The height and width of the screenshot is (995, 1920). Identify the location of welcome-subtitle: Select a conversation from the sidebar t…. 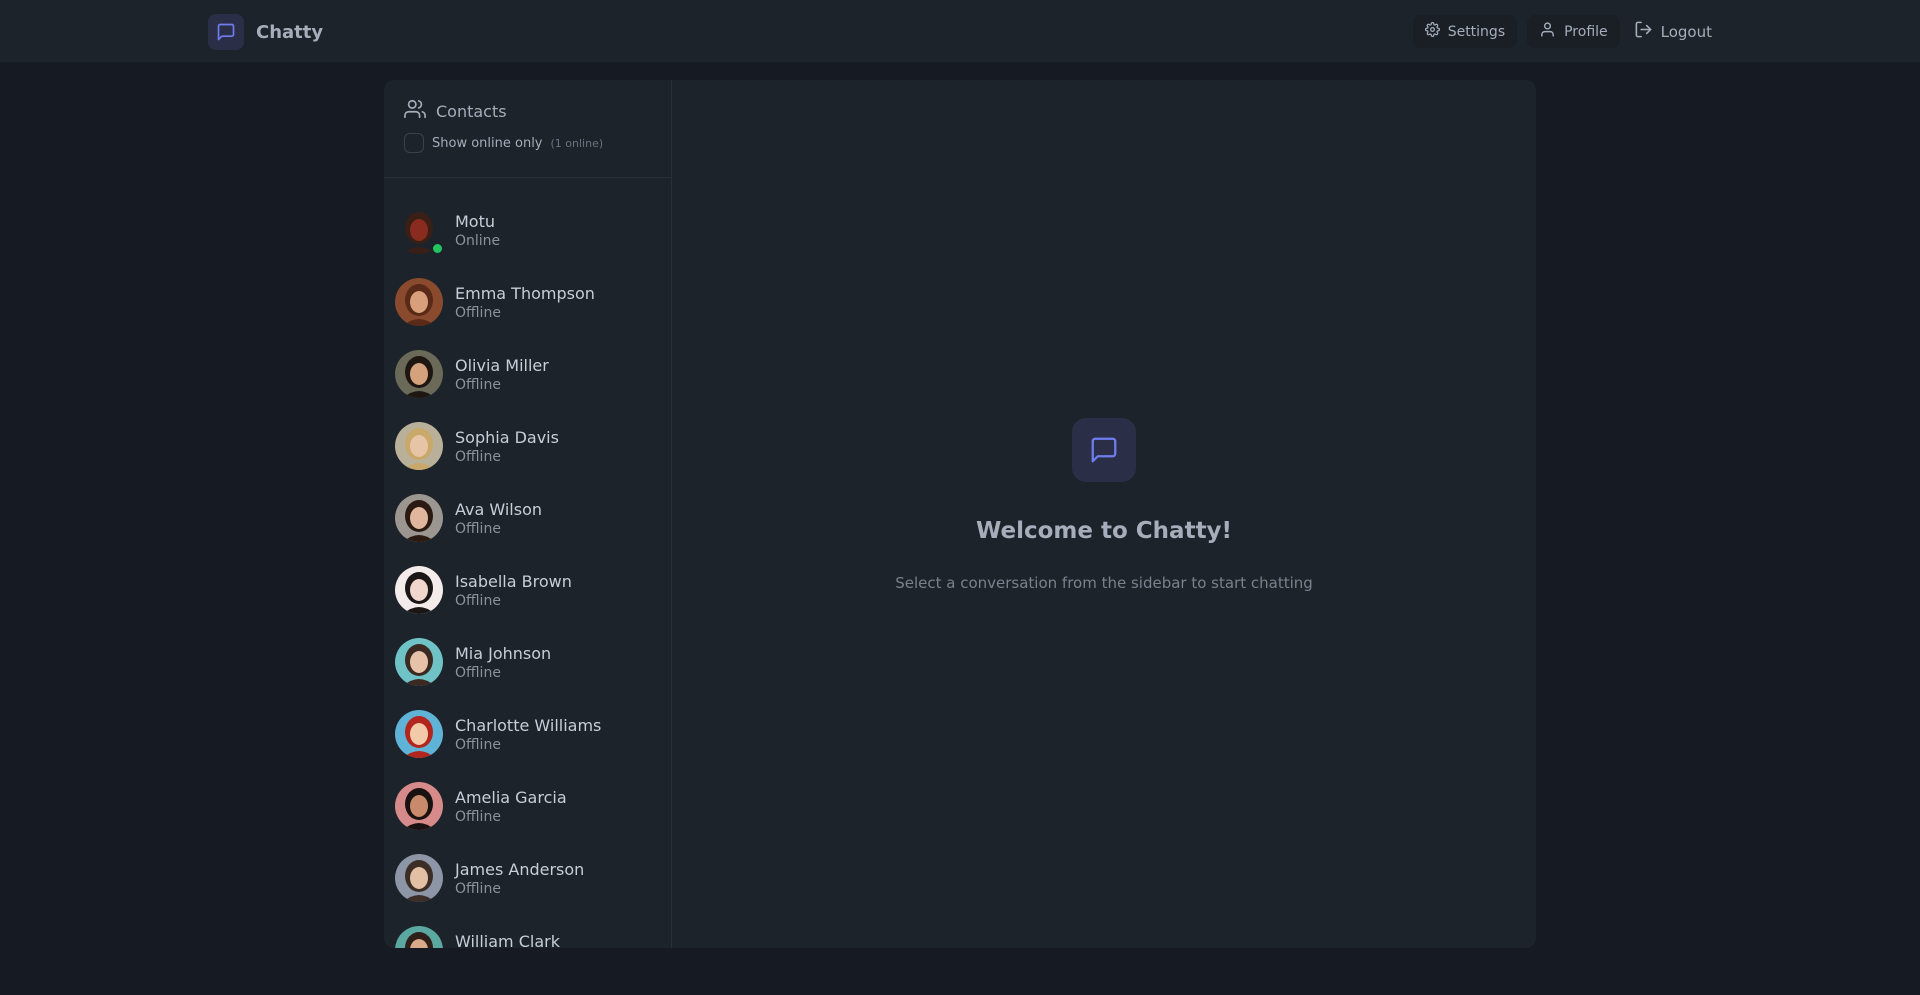
(1104, 583).